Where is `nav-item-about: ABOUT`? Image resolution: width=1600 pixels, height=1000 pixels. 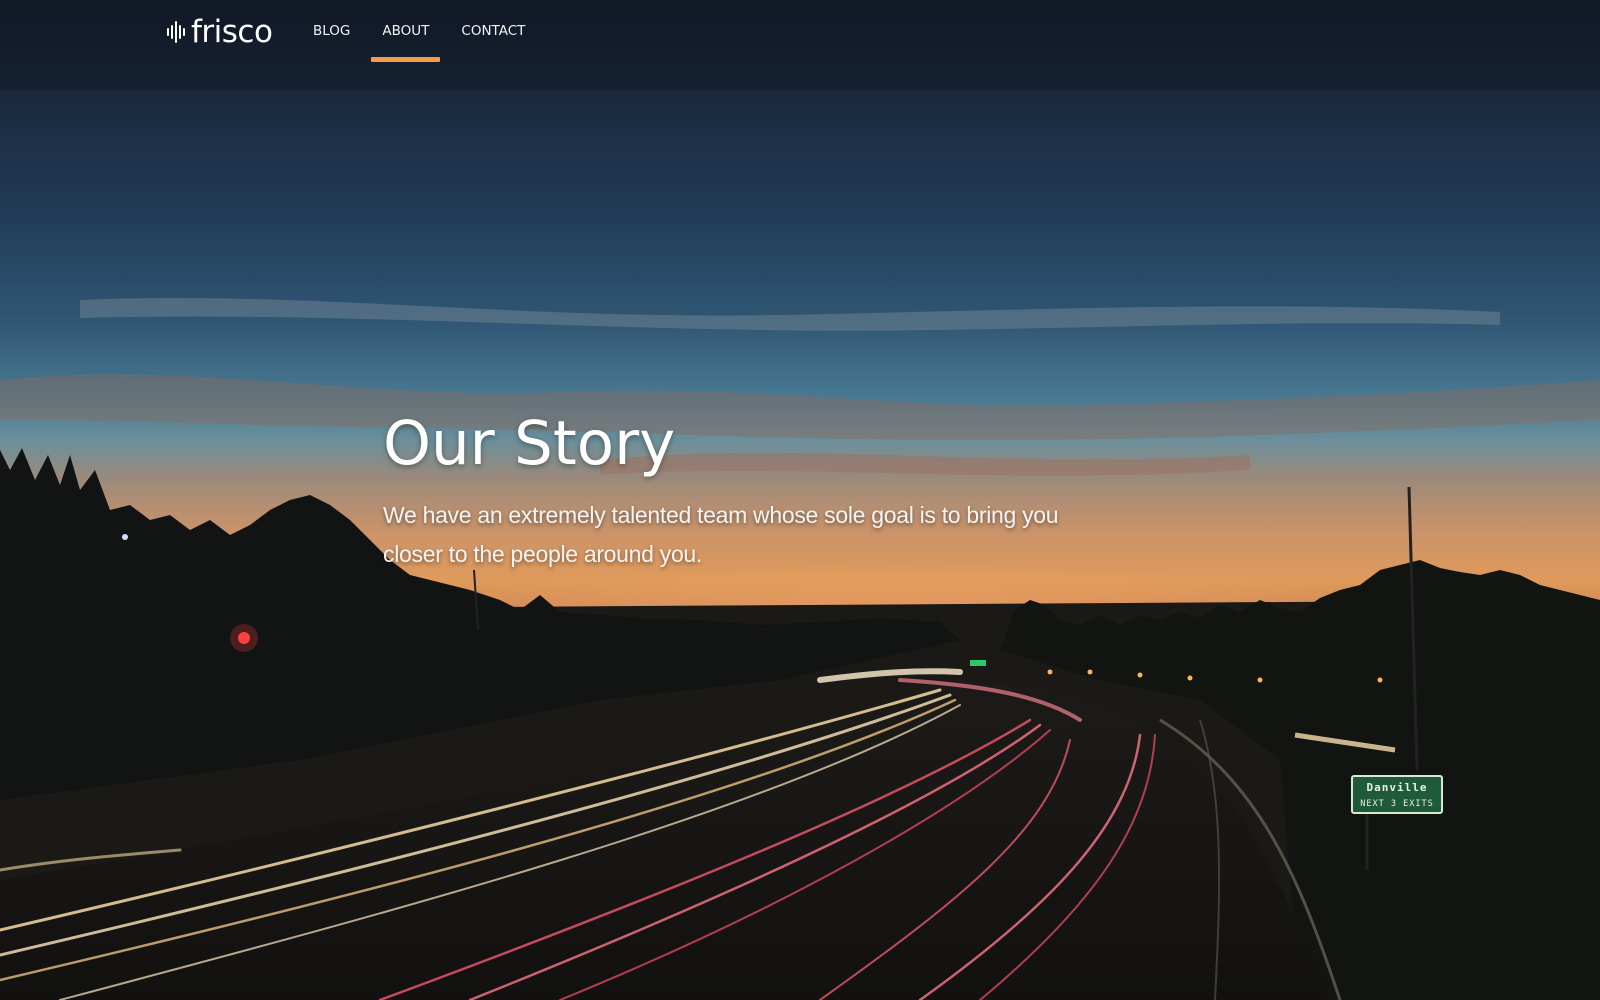 nav-item-about: ABOUT is located at coordinates (406, 31).